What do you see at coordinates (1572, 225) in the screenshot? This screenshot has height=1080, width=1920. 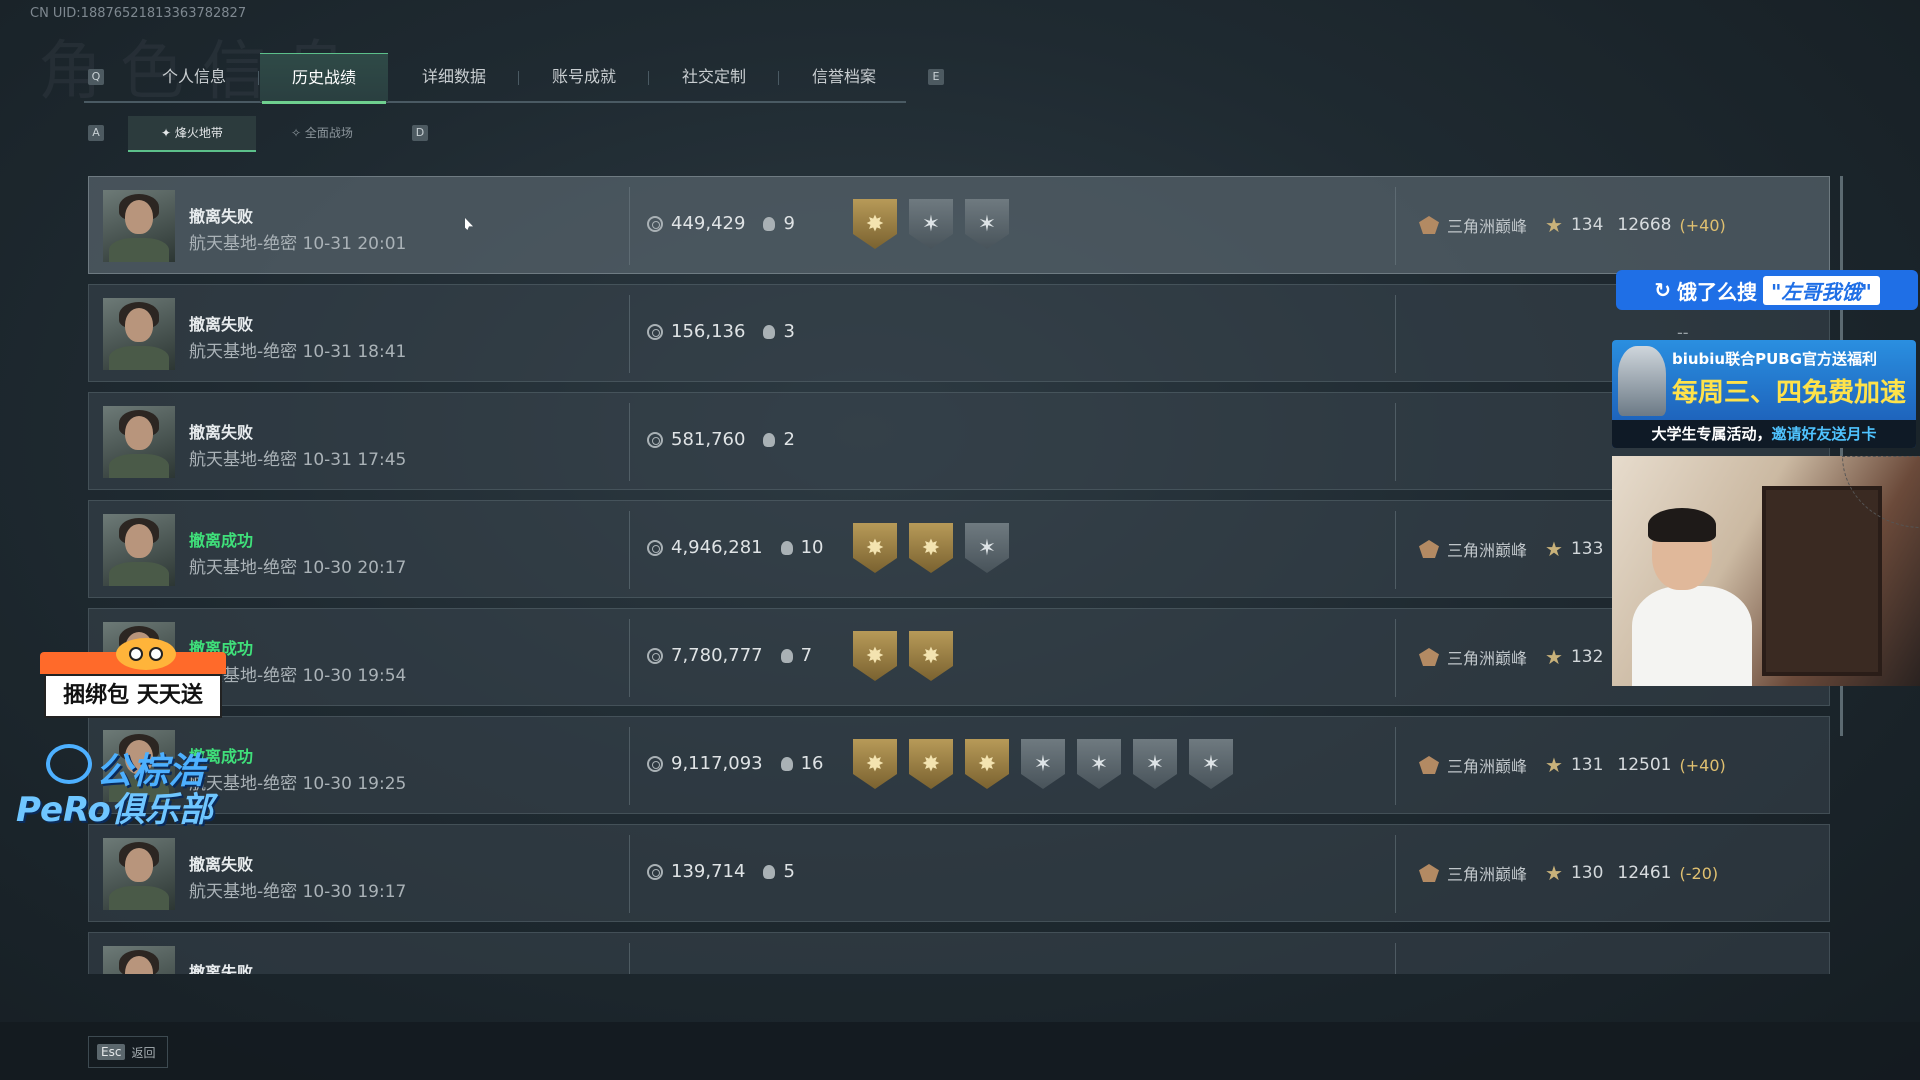 I see `rank-info: 三角洲巅峰 ★ 134 12668 (+40)` at bounding box center [1572, 225].